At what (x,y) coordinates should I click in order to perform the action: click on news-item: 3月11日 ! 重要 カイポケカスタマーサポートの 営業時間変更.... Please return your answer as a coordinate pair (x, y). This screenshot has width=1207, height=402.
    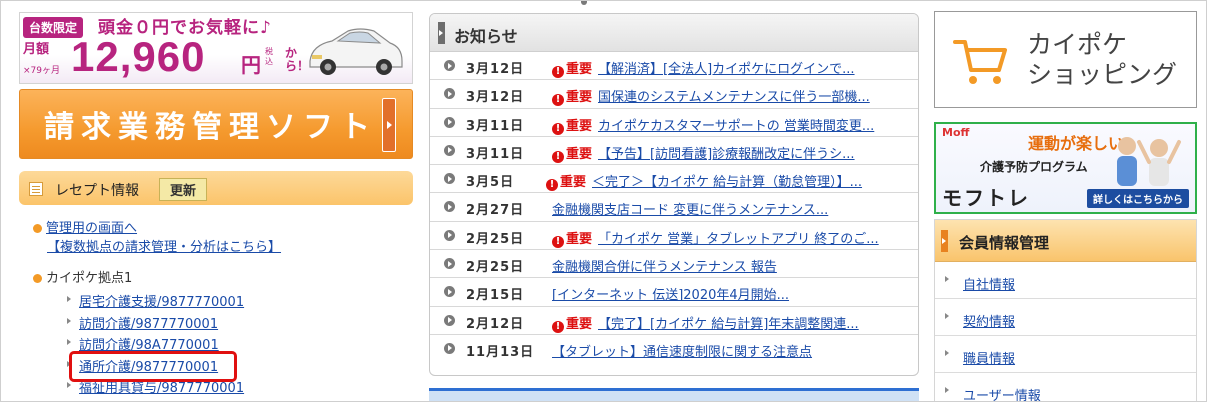
    Looking at the image, I should click on (674, 123).